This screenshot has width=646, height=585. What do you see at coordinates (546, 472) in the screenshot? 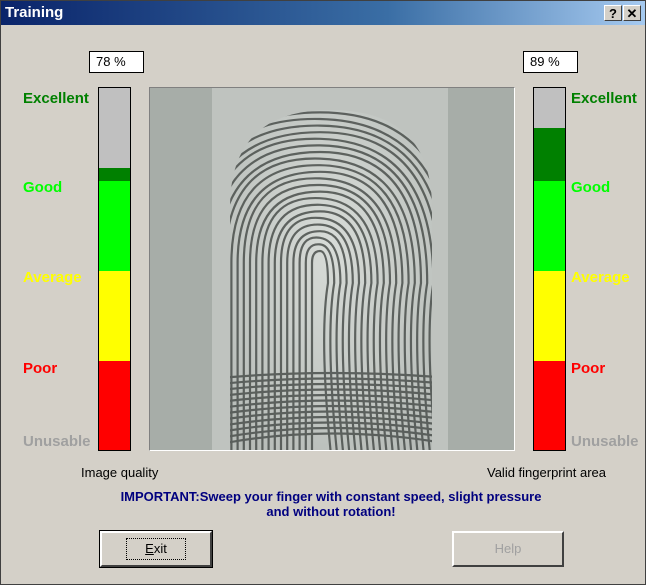
I see `fingerprint-area-caption: Valid fingerprint area` at bounding box center [546, 472].